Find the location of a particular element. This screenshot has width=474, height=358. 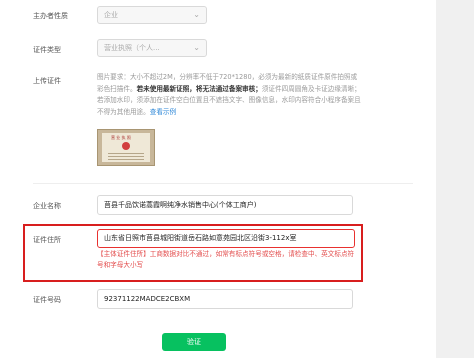

cert-number-label: 证件号码 is located at coordinates (47, 300).